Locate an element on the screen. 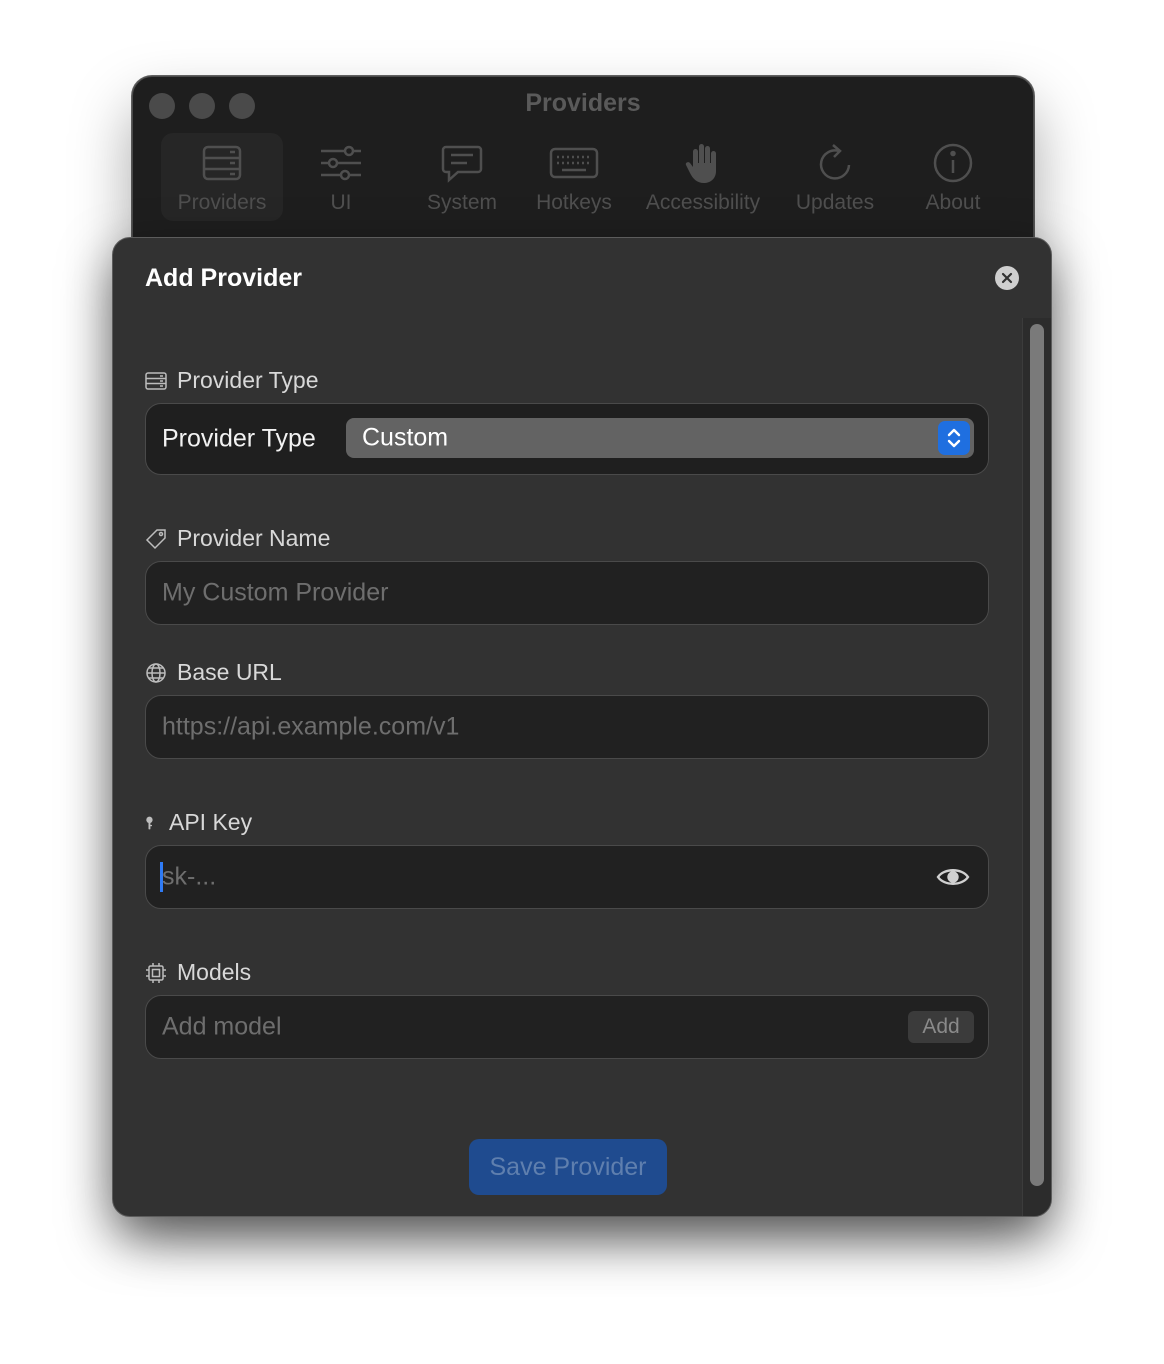 The height and width of the screenshot is (1364, 1164). base-url-placeholder: https://api.example.com/v1 is located at coordinates (311, 726).